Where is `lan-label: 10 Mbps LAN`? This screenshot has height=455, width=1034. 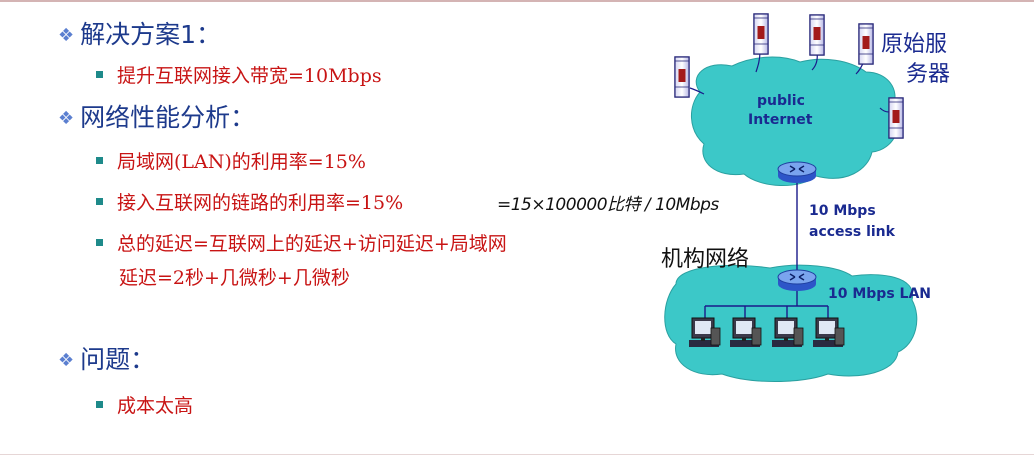 lan-label: 10 Mbps LAN is located at coordinates (880, 294).